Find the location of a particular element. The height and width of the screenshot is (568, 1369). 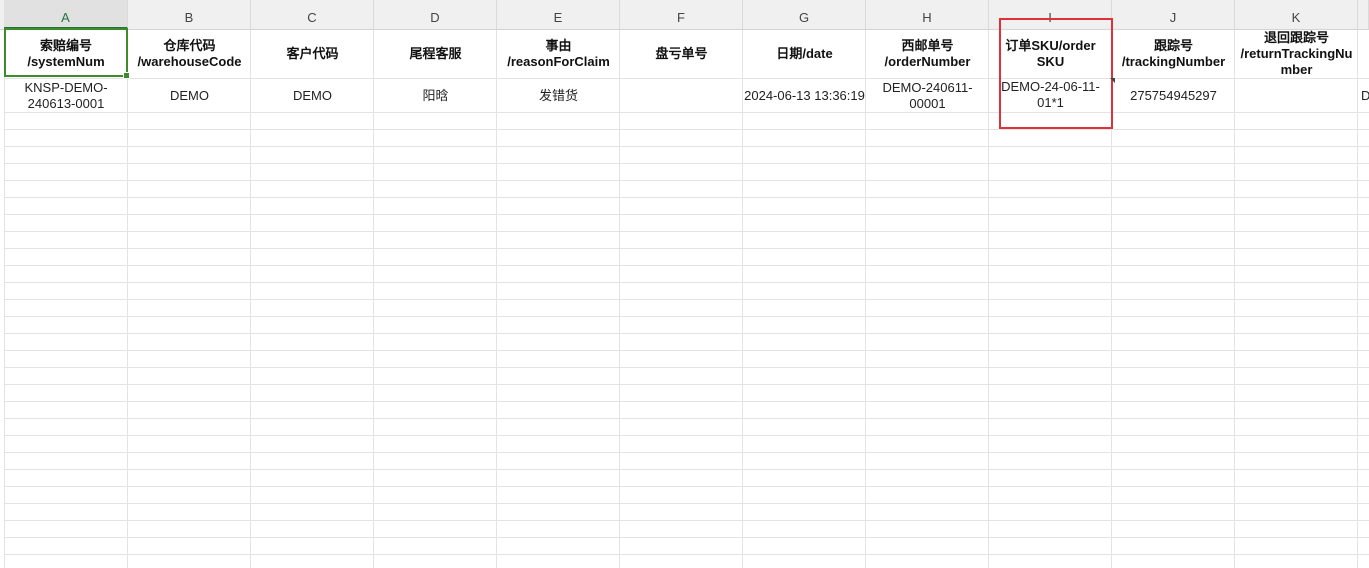

column-header-e: E is located at coordinates (558, 14).